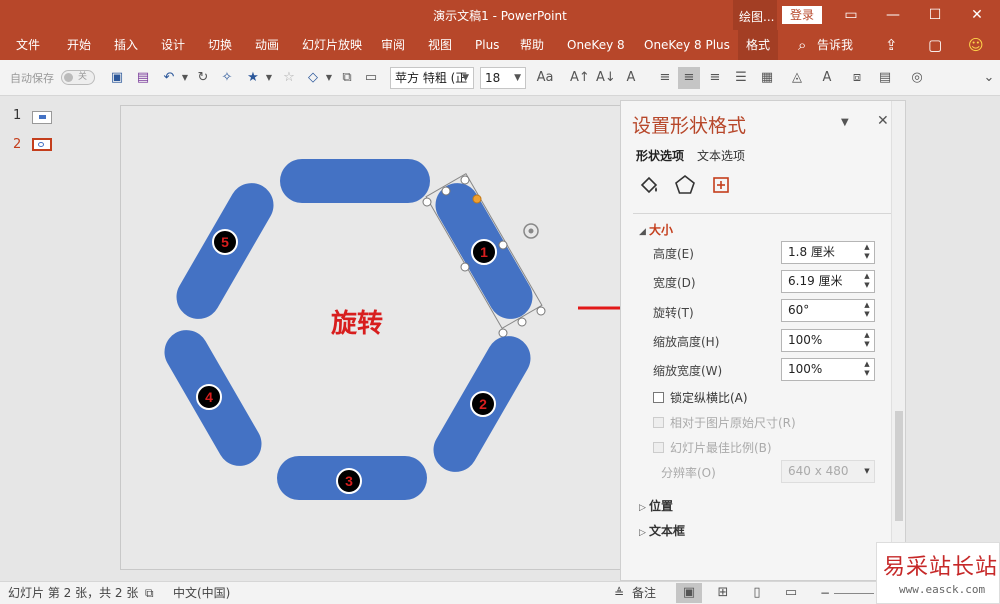 Image resolution: width=1000 pixels, height=604 pixels. What do you see at coordinates (656, 229) in the screenshot?
I see `size-section-header: ◢ 大小` at bounding box center [656, 229].